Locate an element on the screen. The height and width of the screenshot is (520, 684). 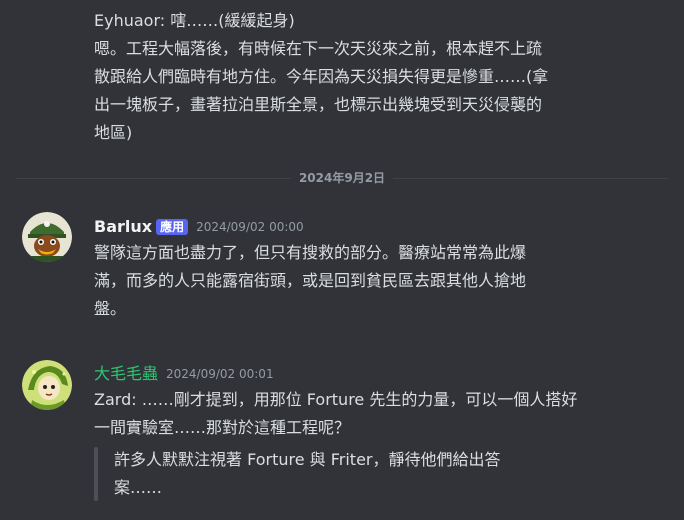
caterpillar-avatar is located at coordinates (47, 385).